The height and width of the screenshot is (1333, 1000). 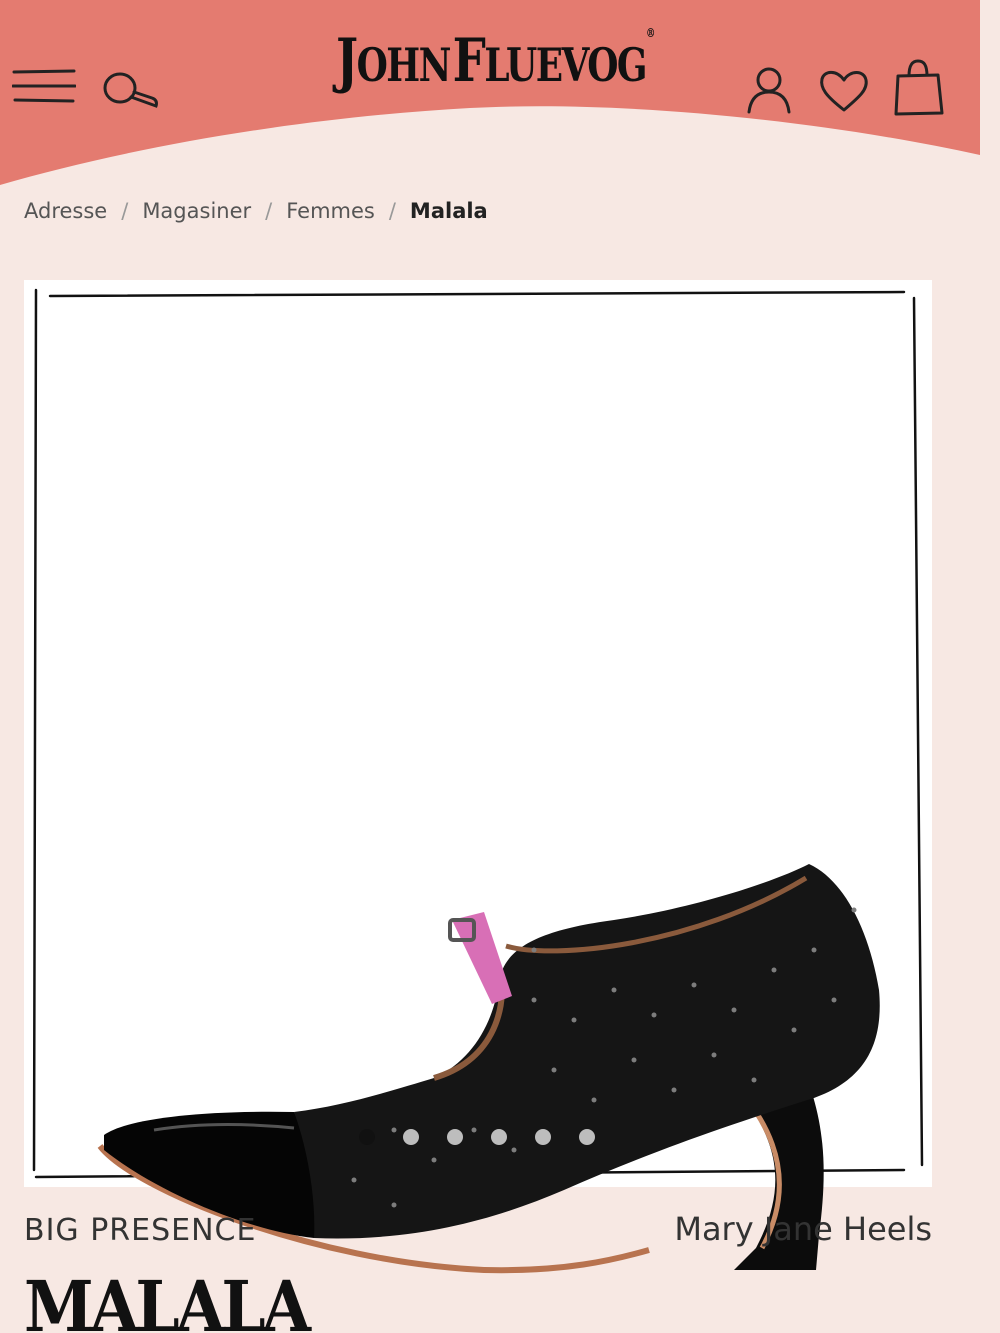 What do you see at coordinates (167, 1299) in the screenshot?
I see `product-title: MALALA` at bounding box center [167, 1299].